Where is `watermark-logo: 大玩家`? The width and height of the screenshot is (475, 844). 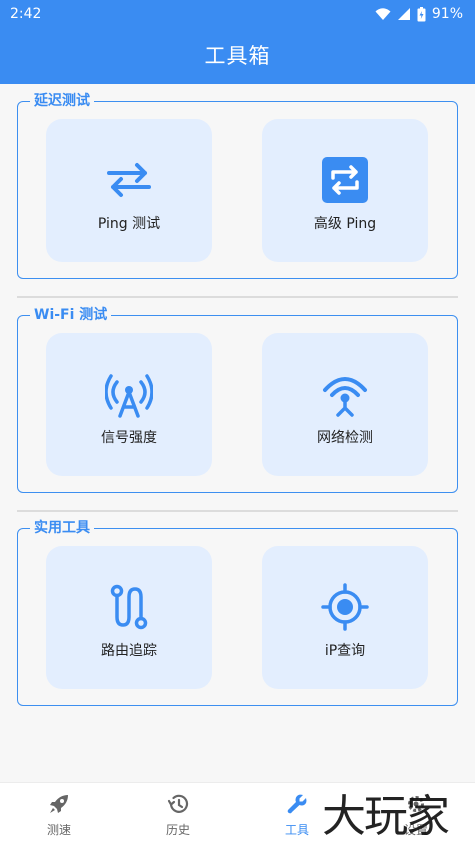
watermark-logo: 大玩家 is located at coordinates (386, 816).